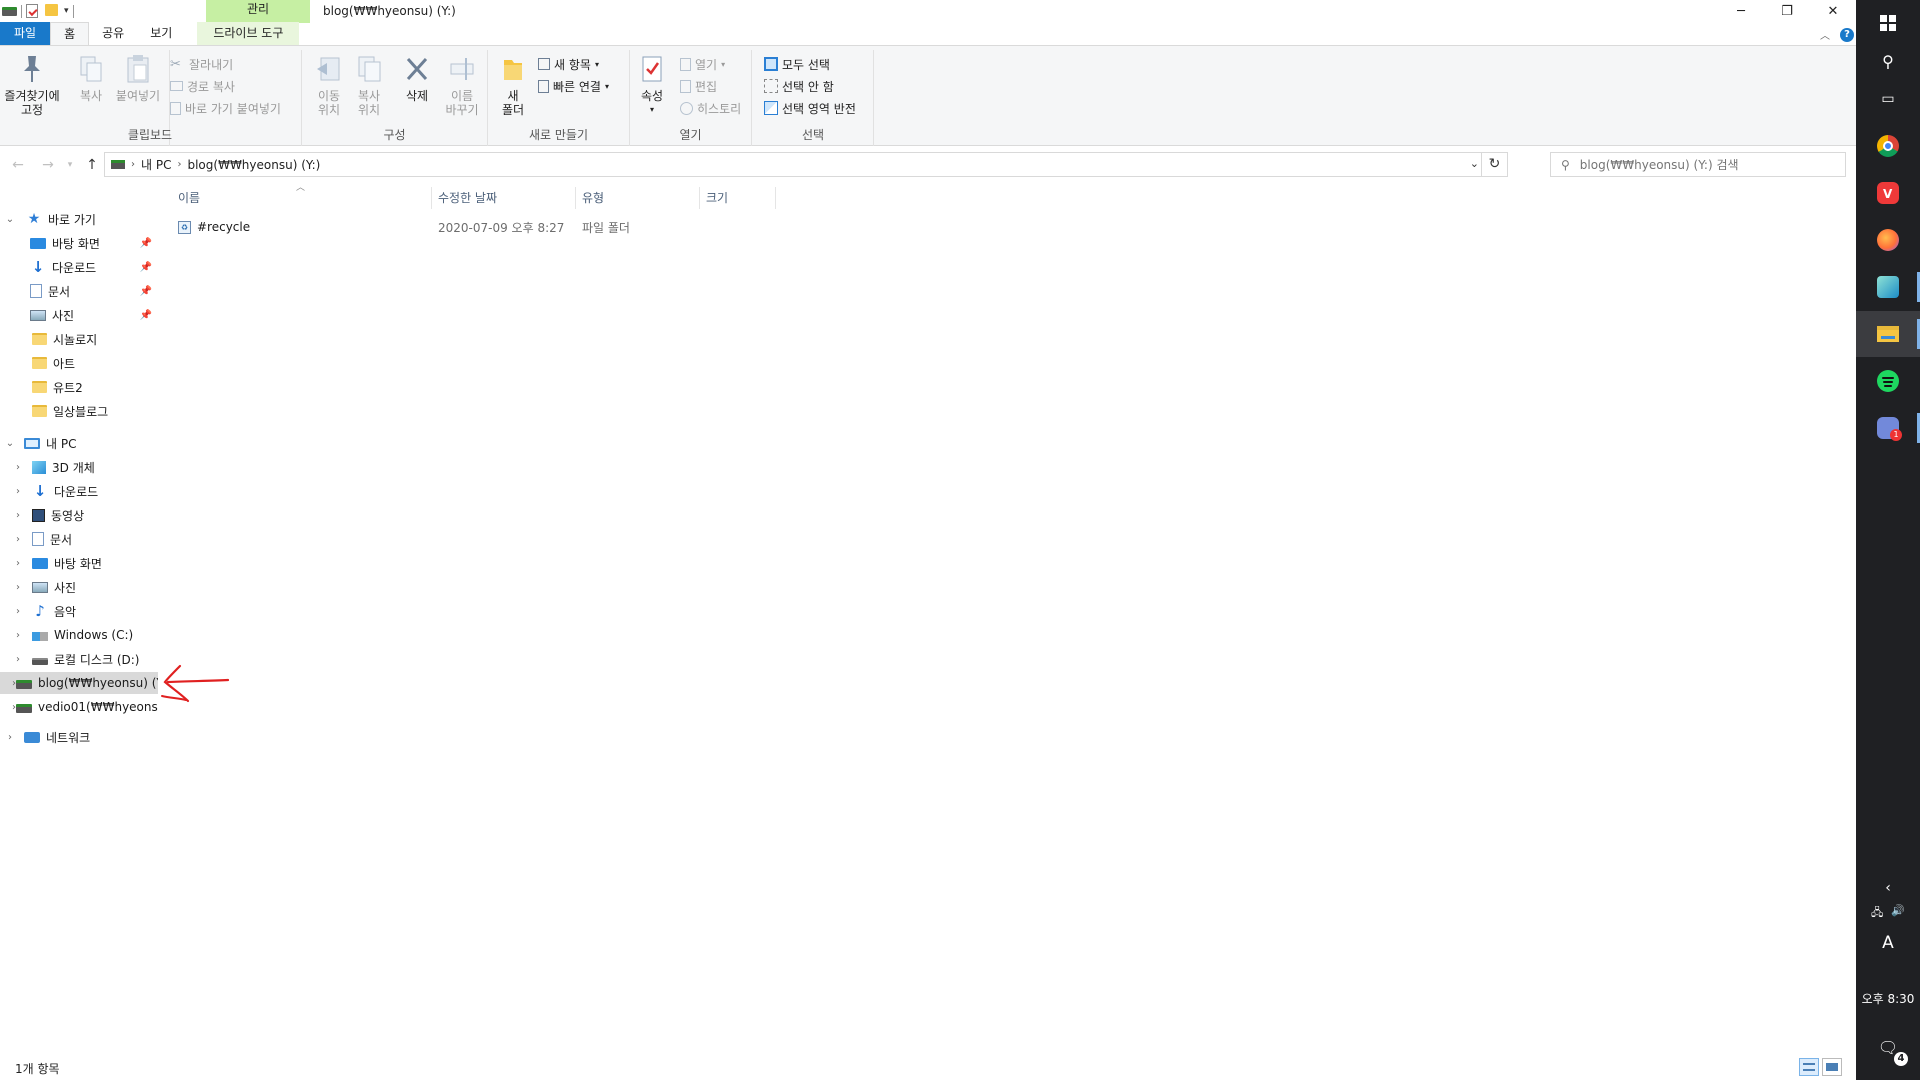  I want to click on address-box: › 내 PC › blog(₩₩hyeonsu) (Y:) ⌄ ↻, so click(806, 164).